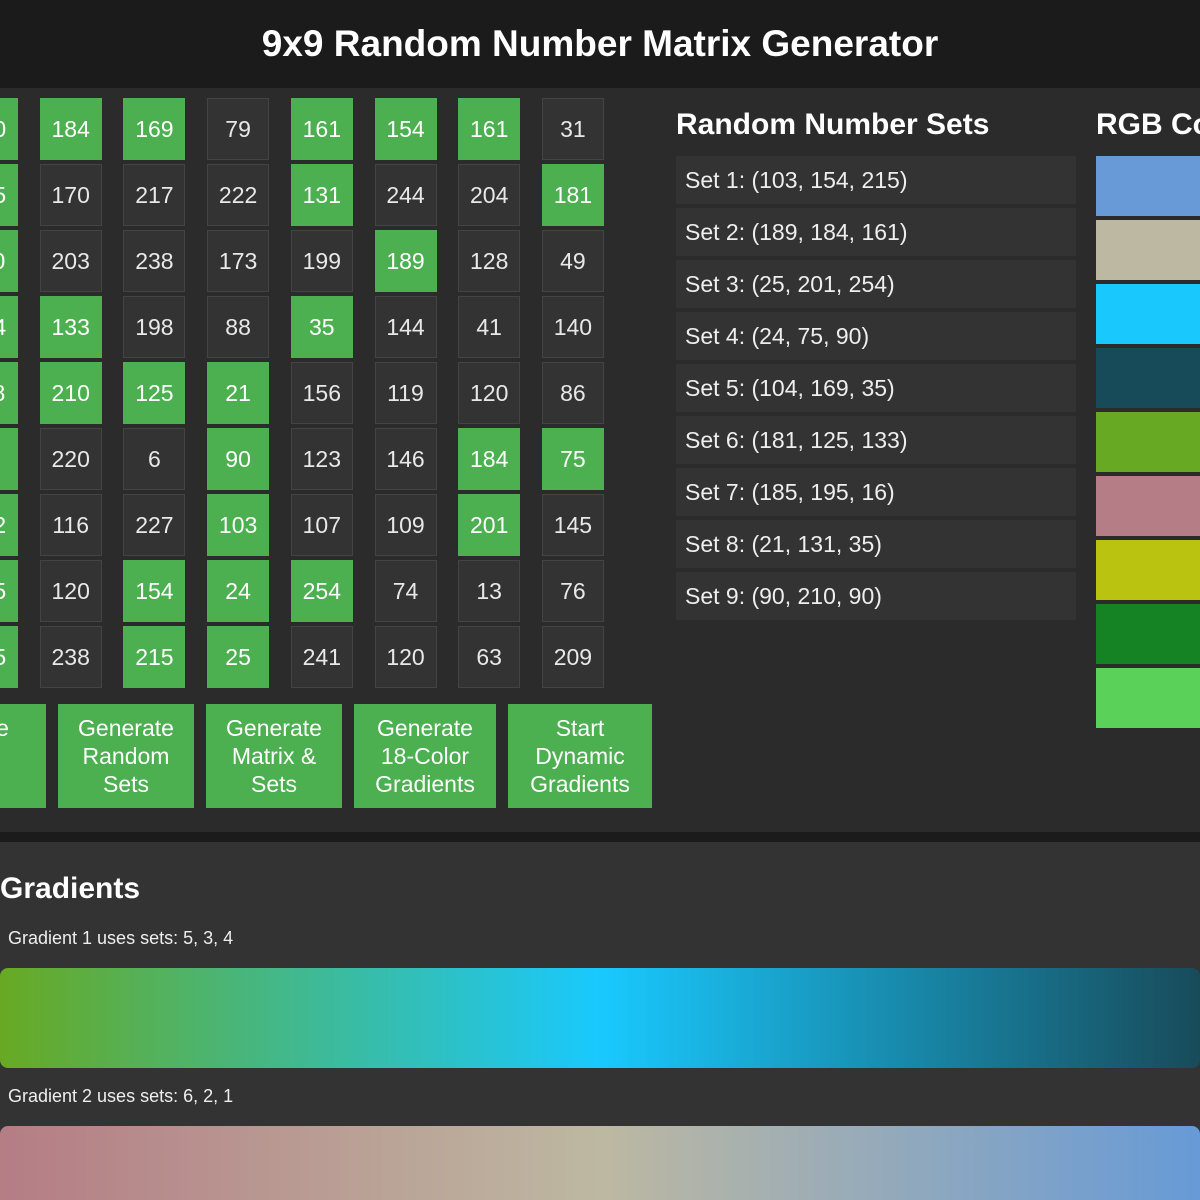  Describe the element at coordinates (9, 393) in the screenshot. I see `matrix-cell: 118` at that location.